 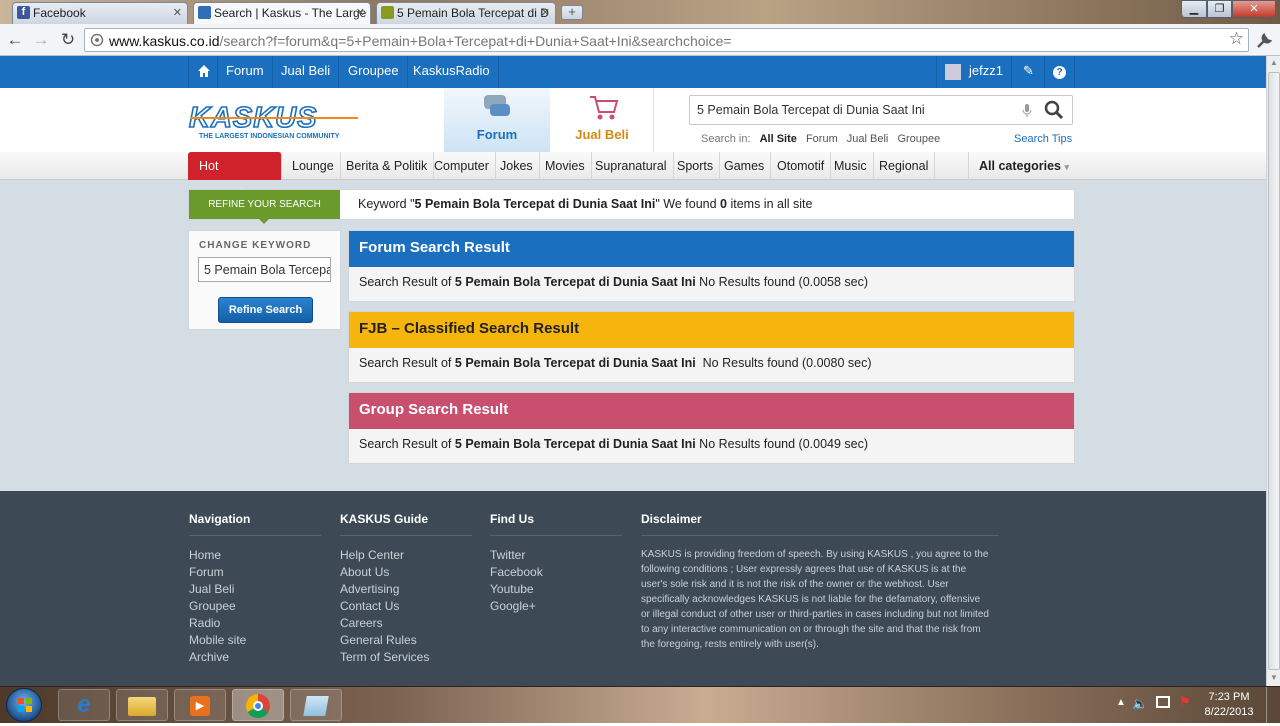 I want to click on wrench-menu-icon, so click(x=1264, y=41).